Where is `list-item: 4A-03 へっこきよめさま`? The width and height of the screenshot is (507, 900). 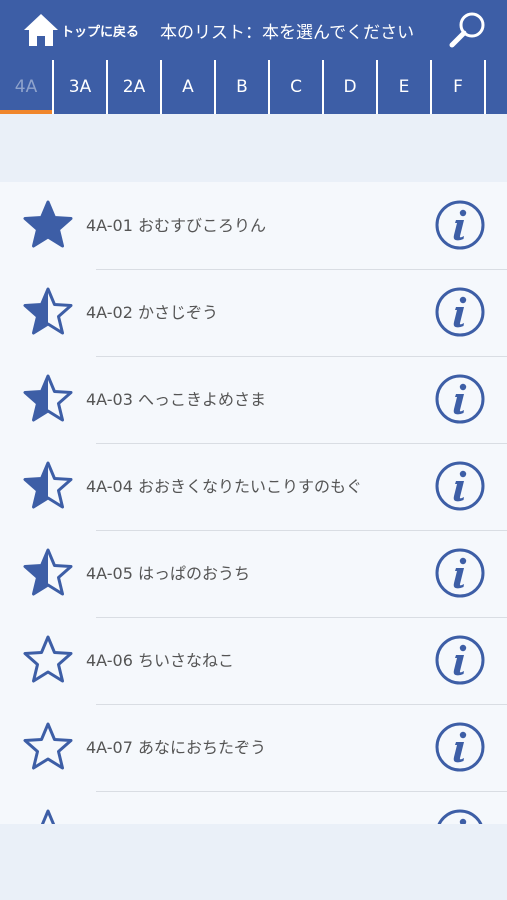
list-item: 4A-03 へっこきよめさま is located at coordinates (253, 400).